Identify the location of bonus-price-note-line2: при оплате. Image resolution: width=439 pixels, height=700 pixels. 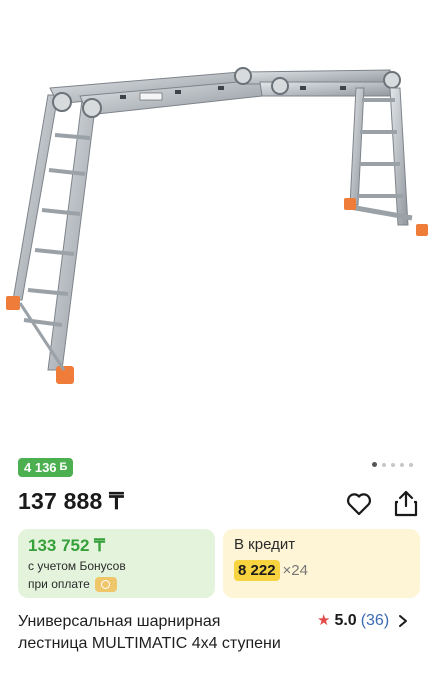
(59, 584).